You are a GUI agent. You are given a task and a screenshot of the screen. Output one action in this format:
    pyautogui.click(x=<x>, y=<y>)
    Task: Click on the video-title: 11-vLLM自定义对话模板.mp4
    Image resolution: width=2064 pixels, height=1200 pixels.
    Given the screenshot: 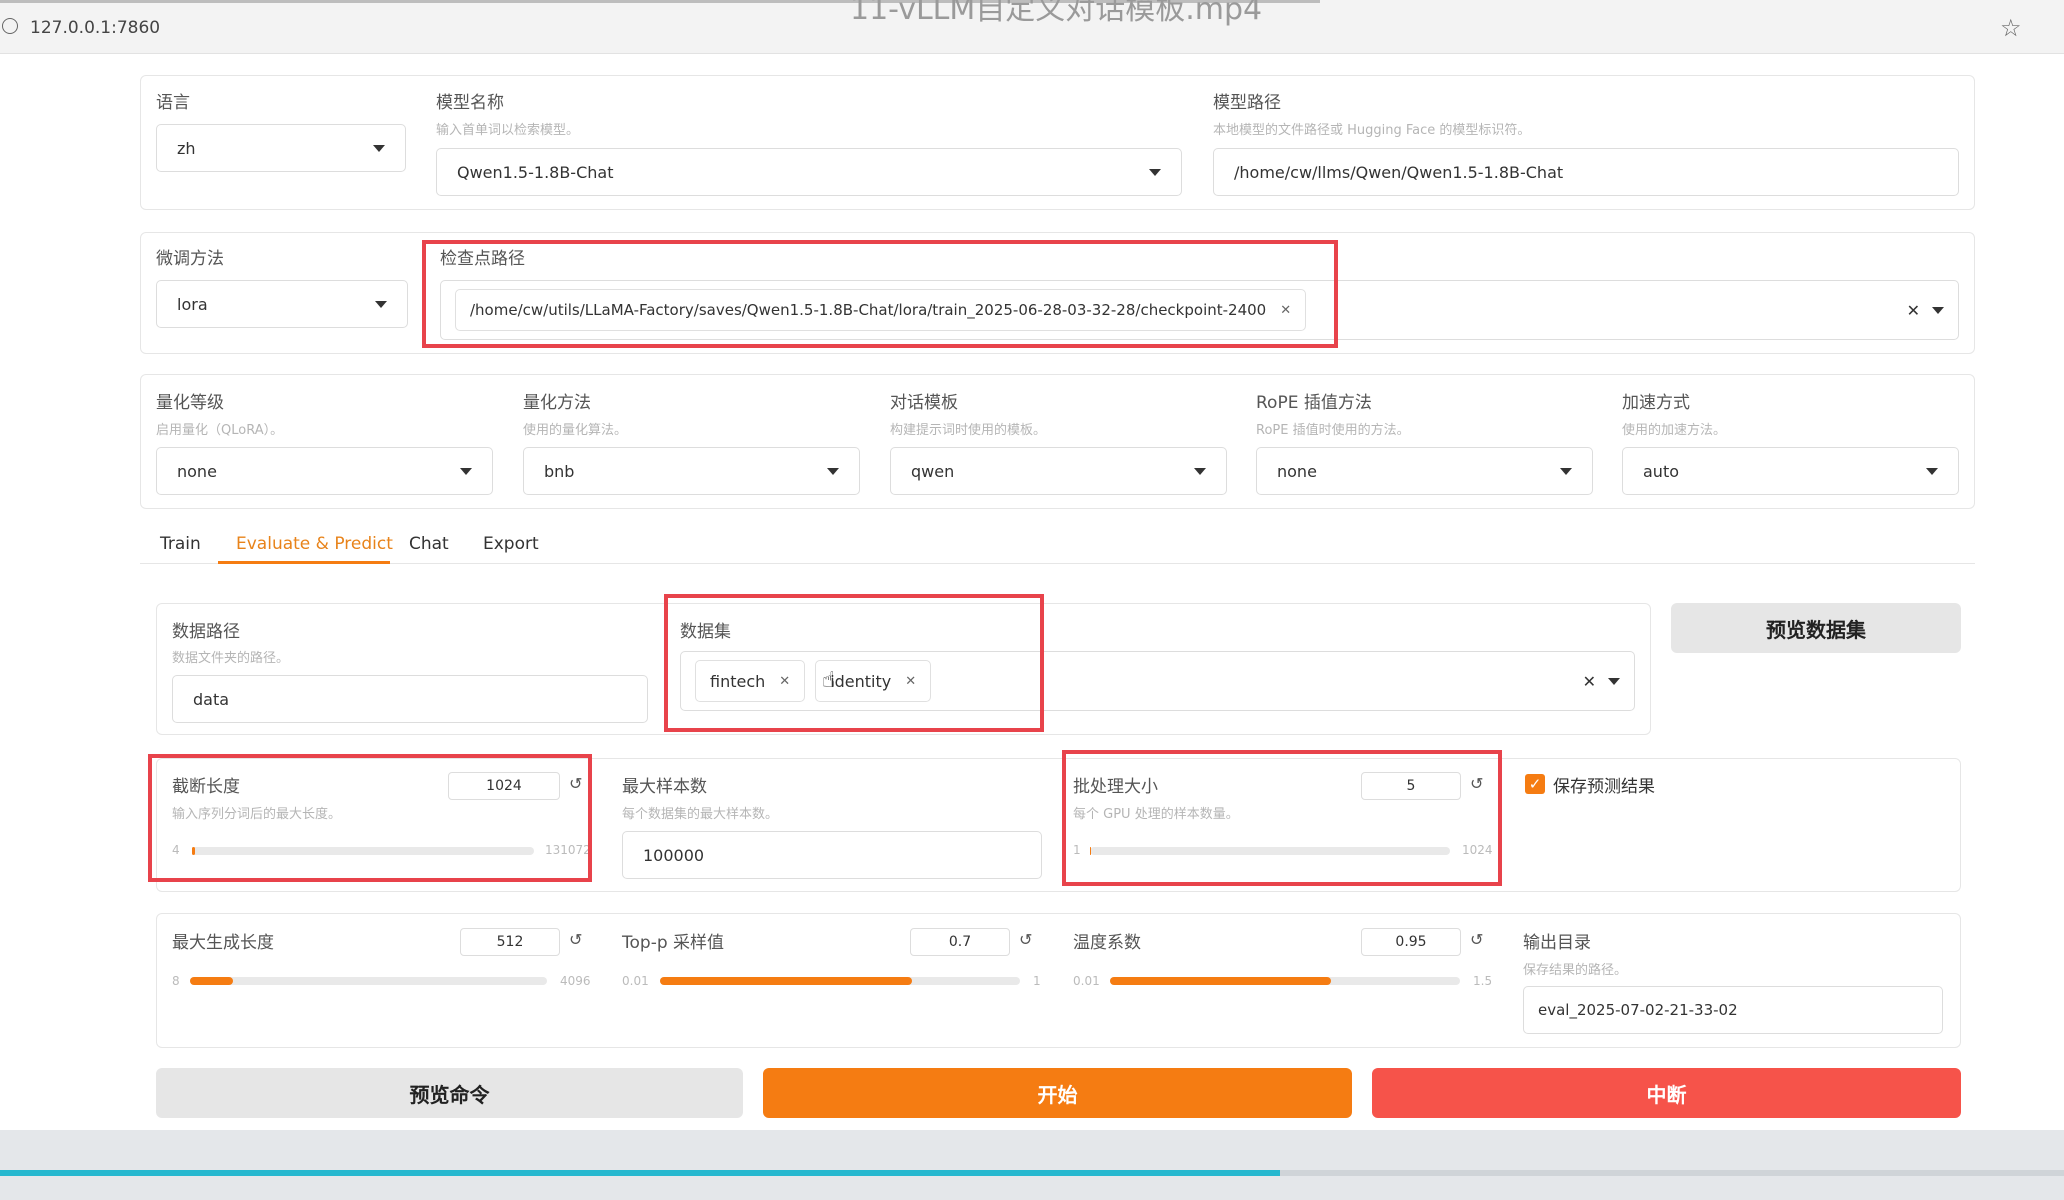 What is the action you would take?
    pyautogui.click(x=1056, y=13)
    